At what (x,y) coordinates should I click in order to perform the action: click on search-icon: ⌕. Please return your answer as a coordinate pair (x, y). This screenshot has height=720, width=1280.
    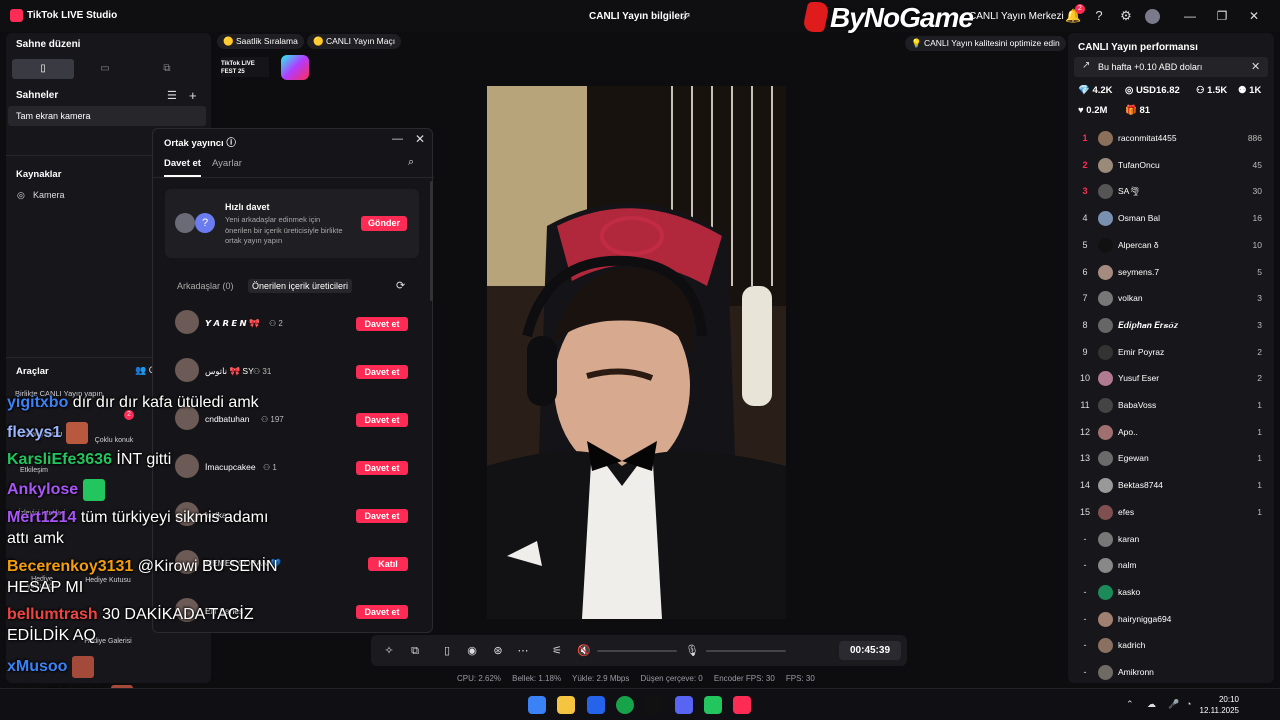
    Looking at the image, I should click on (411, 162).